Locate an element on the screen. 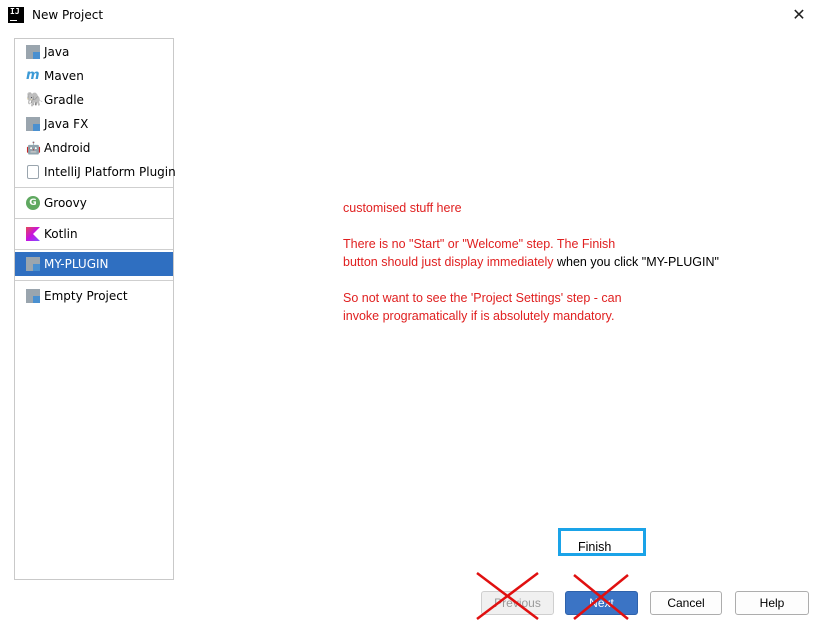 This screenshot has height=627, width=825. sidebar-item-label: Java FX is located at coordinates (66, 124).